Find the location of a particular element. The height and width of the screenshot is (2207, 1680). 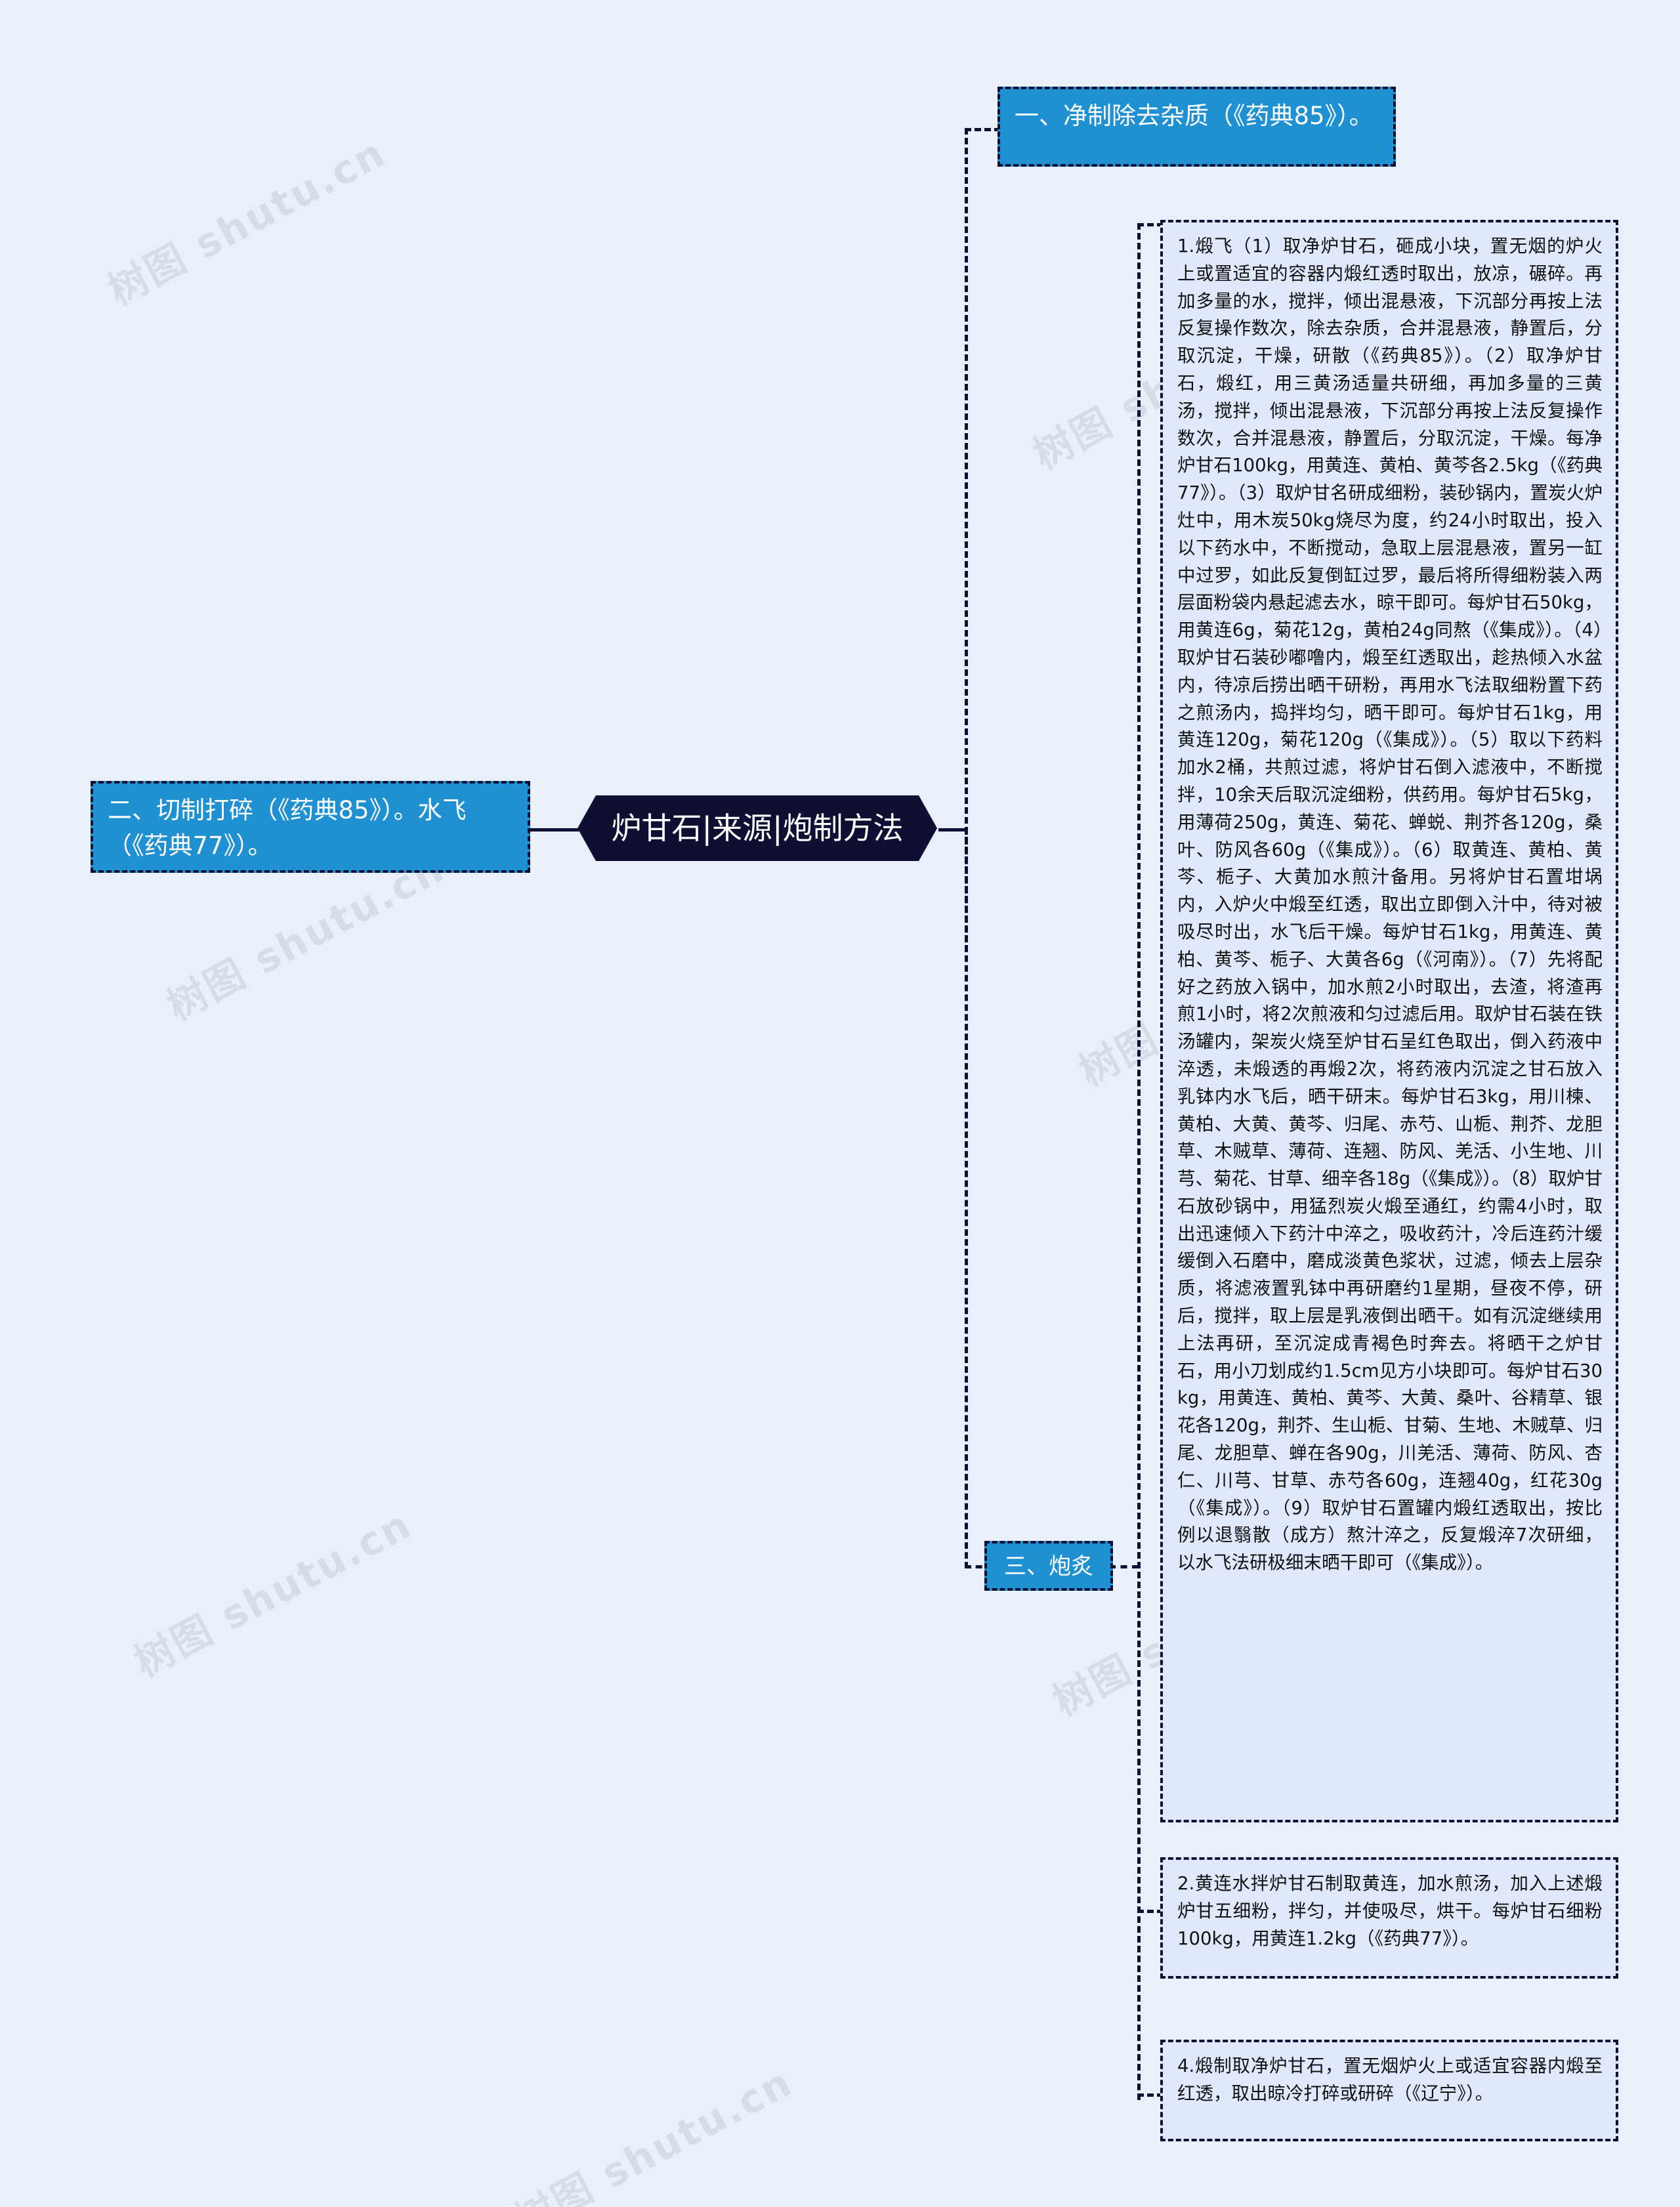

root-node: 炉甘石|来源|炮制方法 is located at coordinates (757, 828).